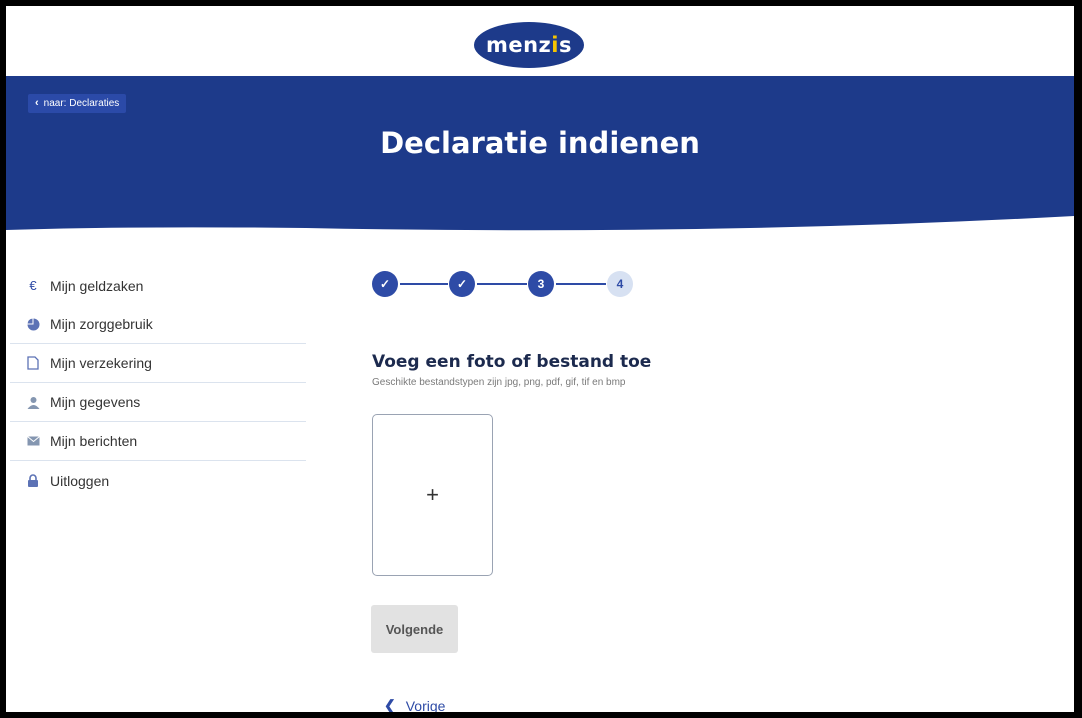 The height and width of the screenshot is (718, 1082). Describe the element at coordinates (414, 629) in the screenshot. I see `next-button: Volgende` at that location.